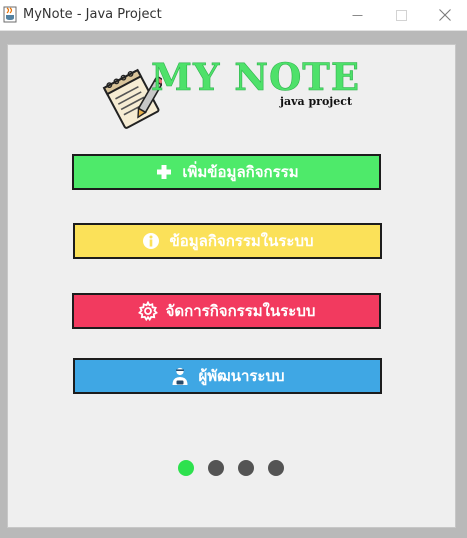 Image resolution: width=467 pixels, height=538 pixels. Describe the element at coordinates (233, 468) in the screenshot. I see `page-indicator` at that location.